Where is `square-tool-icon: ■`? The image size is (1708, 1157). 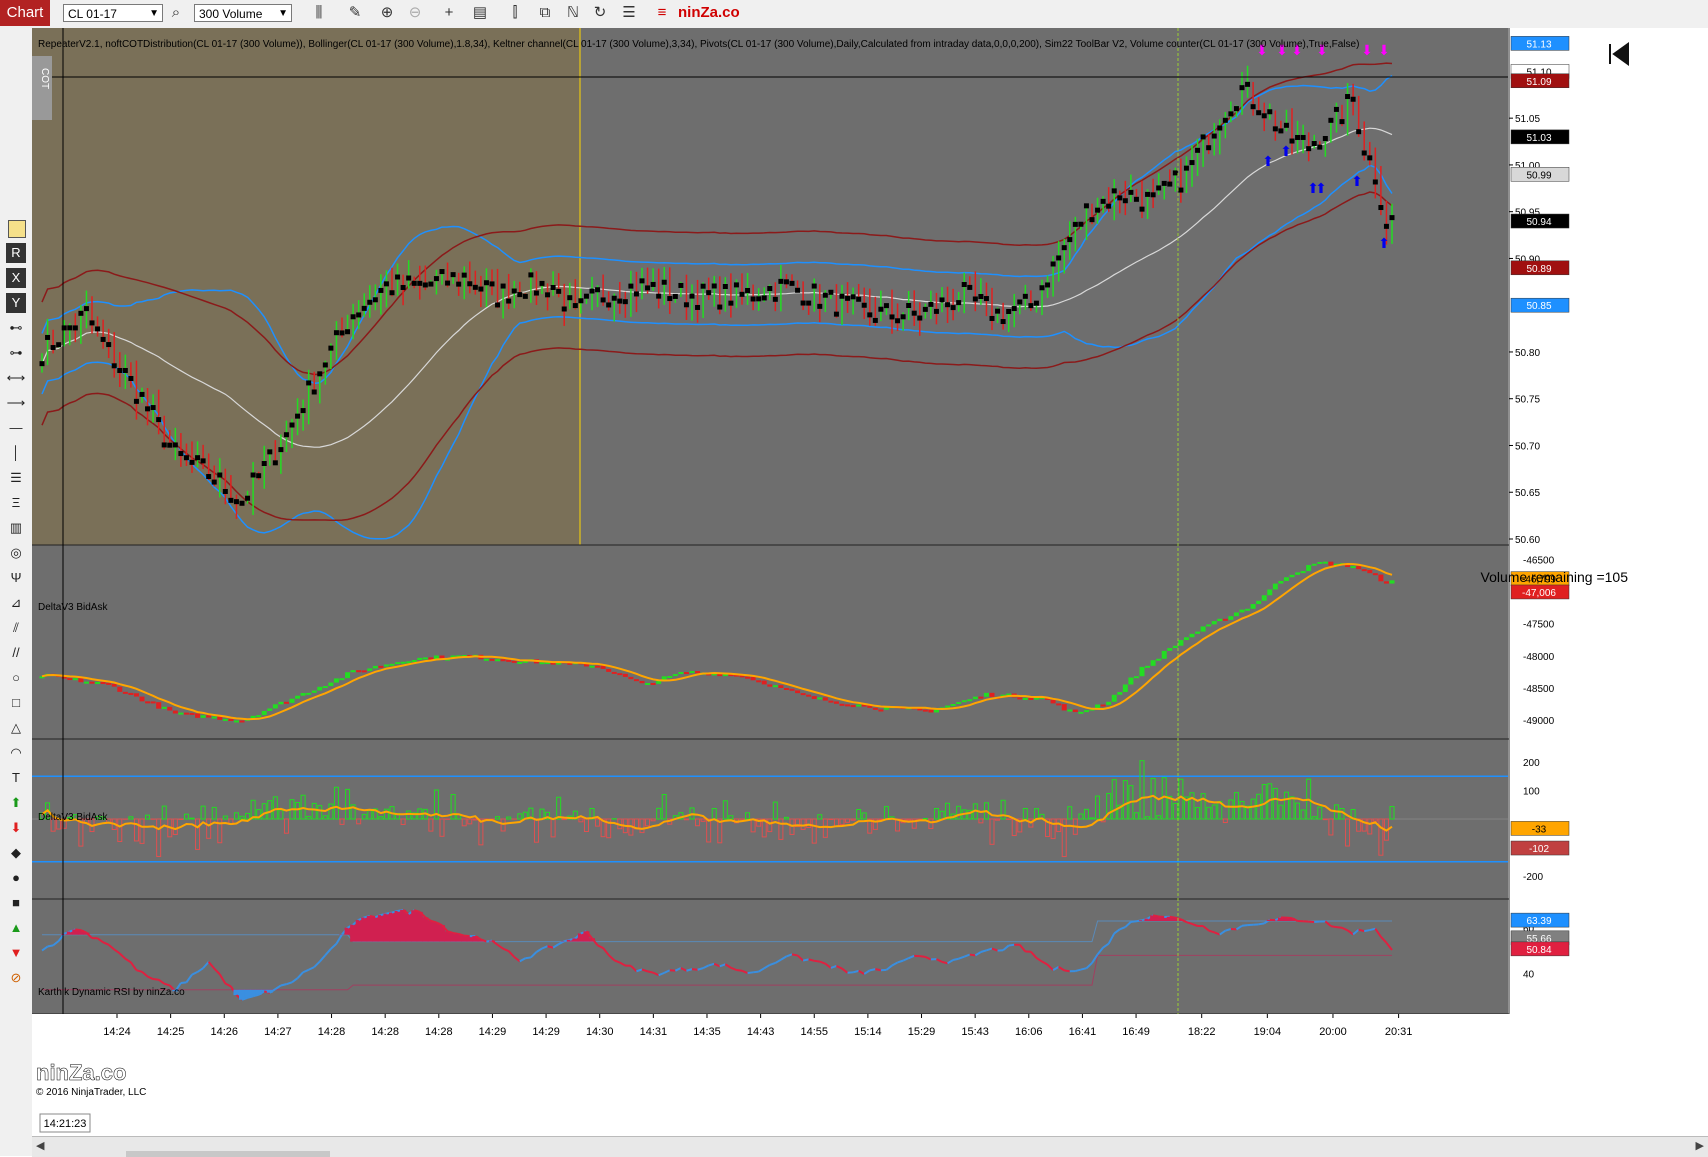
square-tool-icon: ■ is located at coordinates (16, 903).